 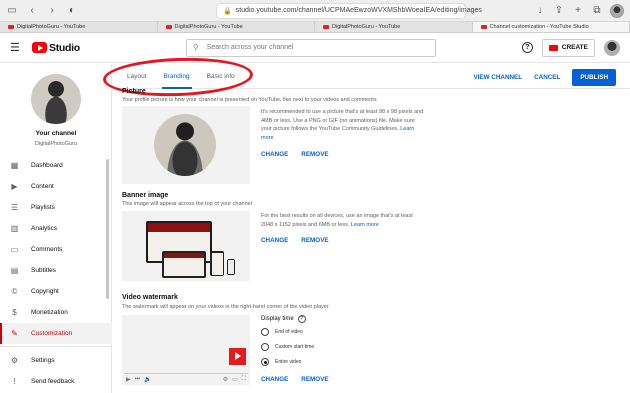 I want to click on share-icon: ⇪, so click(x=559, y=11).